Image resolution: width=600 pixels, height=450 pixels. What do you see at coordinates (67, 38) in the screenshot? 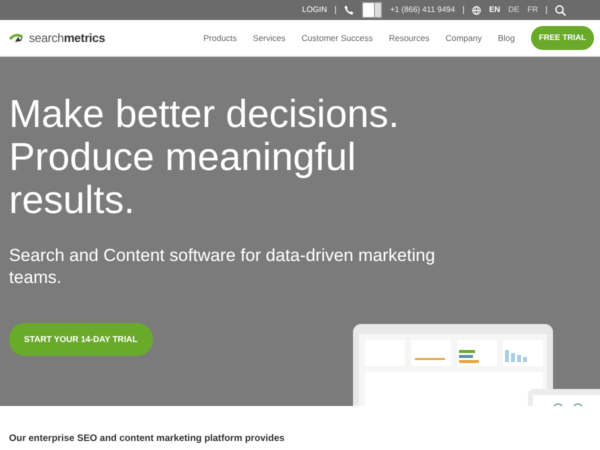
I see `logo-text: searchmetrics` at bounding box center [67, 38].